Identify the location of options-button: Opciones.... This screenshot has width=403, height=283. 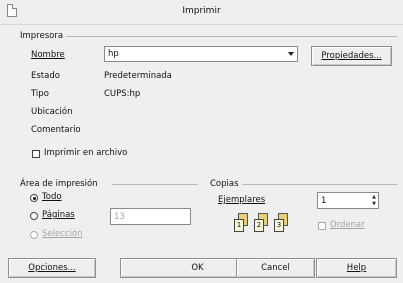
(52, 268).